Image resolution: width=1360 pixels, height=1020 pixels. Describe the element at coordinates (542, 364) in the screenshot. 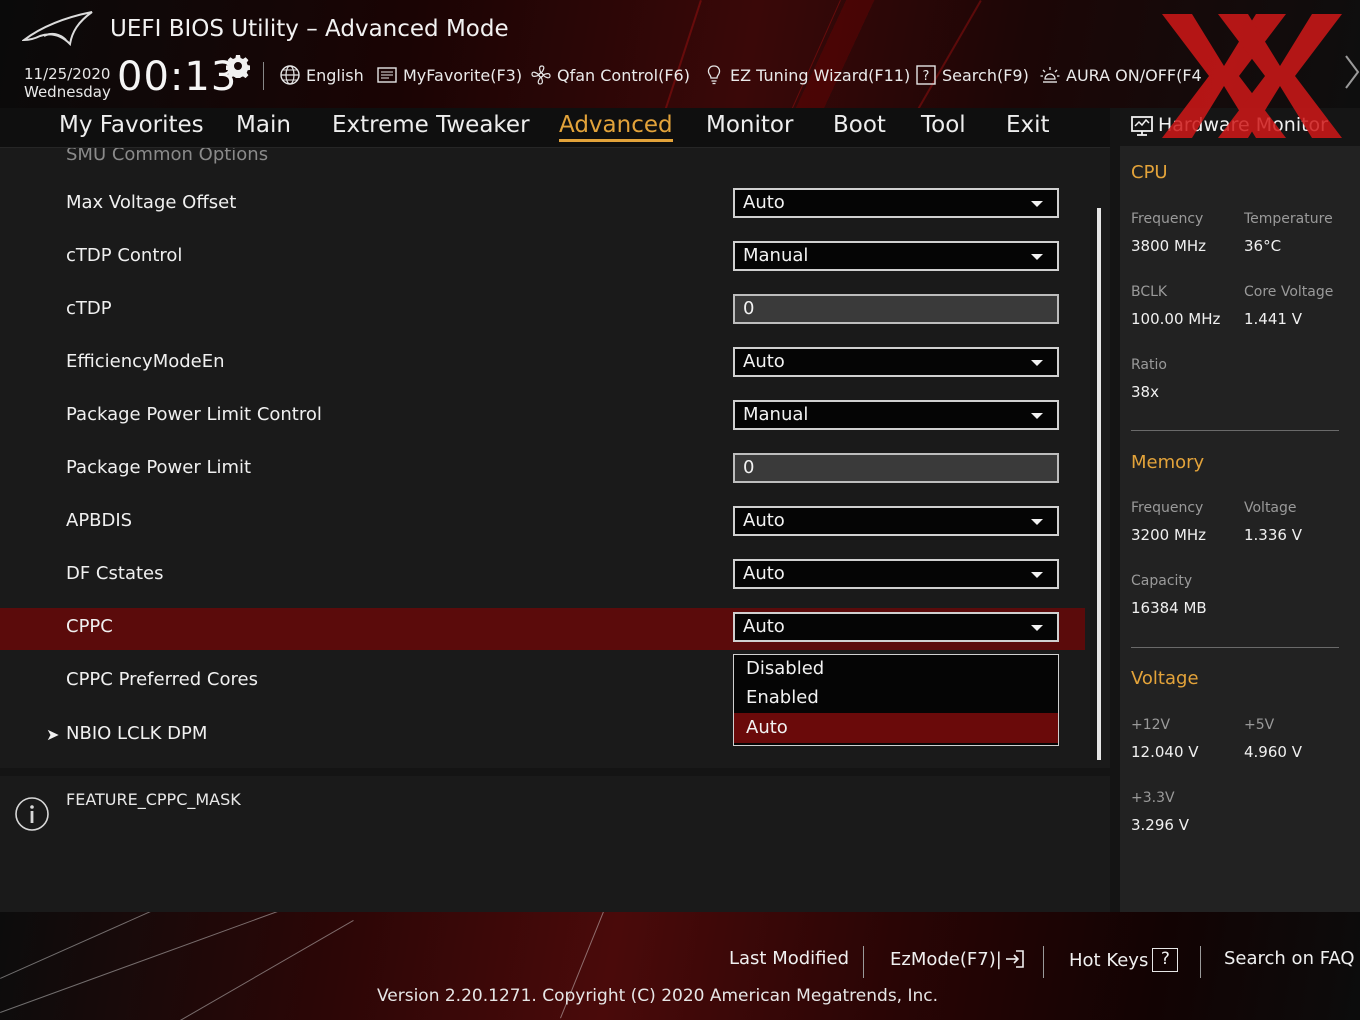

I see `setting-row: EfficiencyModeEn Auto` at that location.